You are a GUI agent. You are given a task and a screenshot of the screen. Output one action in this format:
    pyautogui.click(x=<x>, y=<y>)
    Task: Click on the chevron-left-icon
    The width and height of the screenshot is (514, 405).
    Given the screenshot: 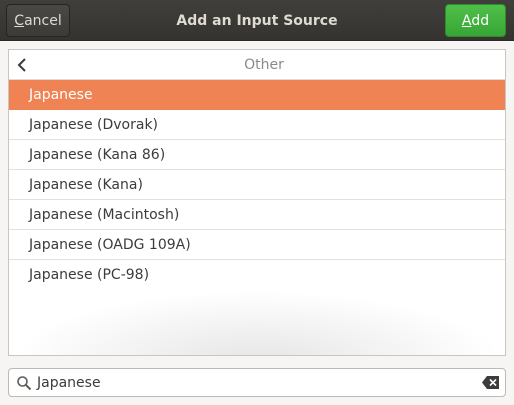 What is the action you would take?
    pyautogui.click(x=22, y=65)
    